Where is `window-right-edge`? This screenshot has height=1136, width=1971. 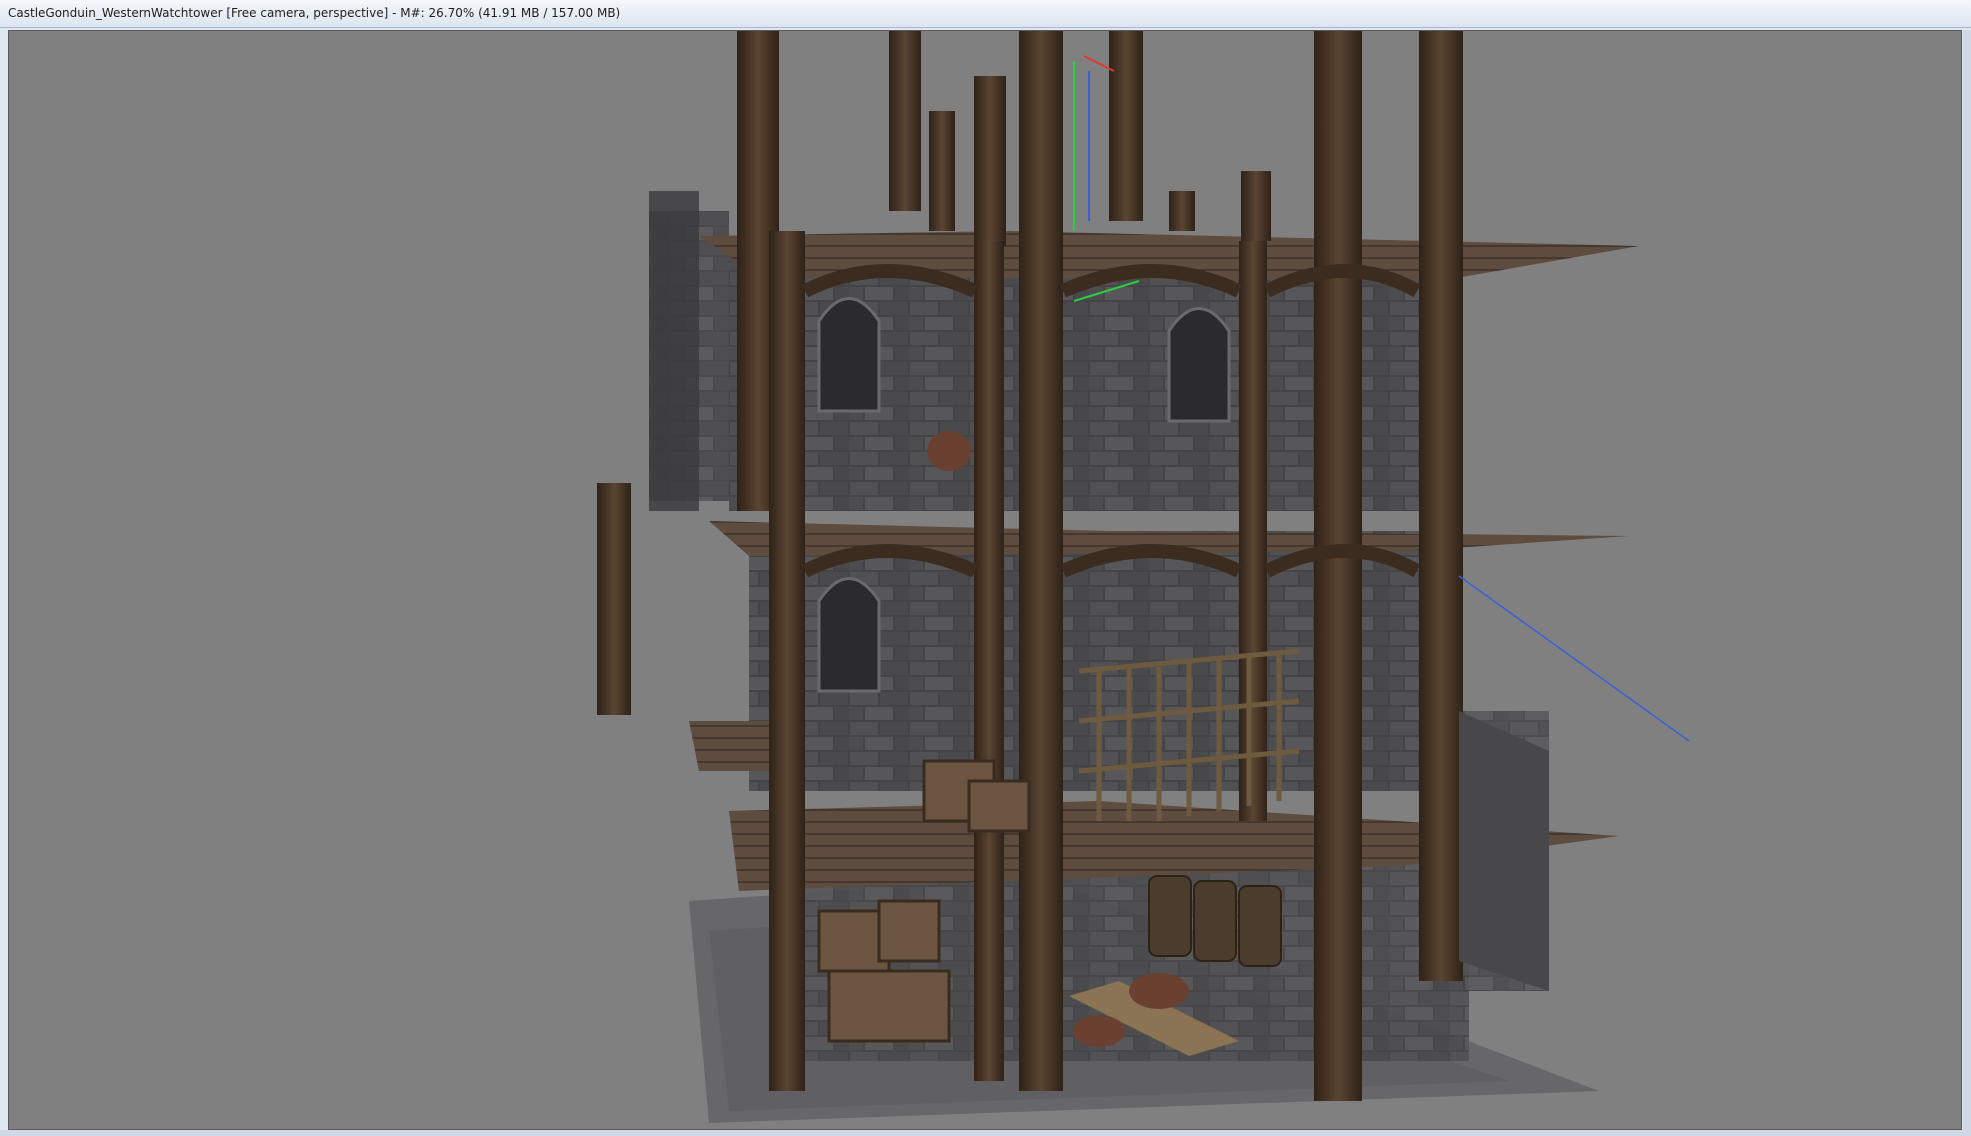
window-right-edge is located at coordinates (1967, 580).